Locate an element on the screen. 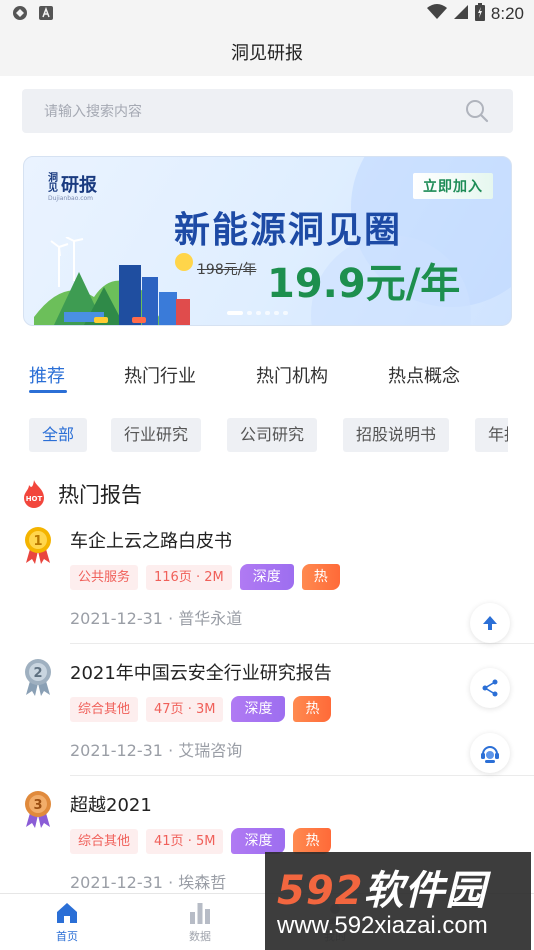 The width and height of the screenshot is (534, 950). chip-annual-report: 年报 is located at coordinates (491, 435).